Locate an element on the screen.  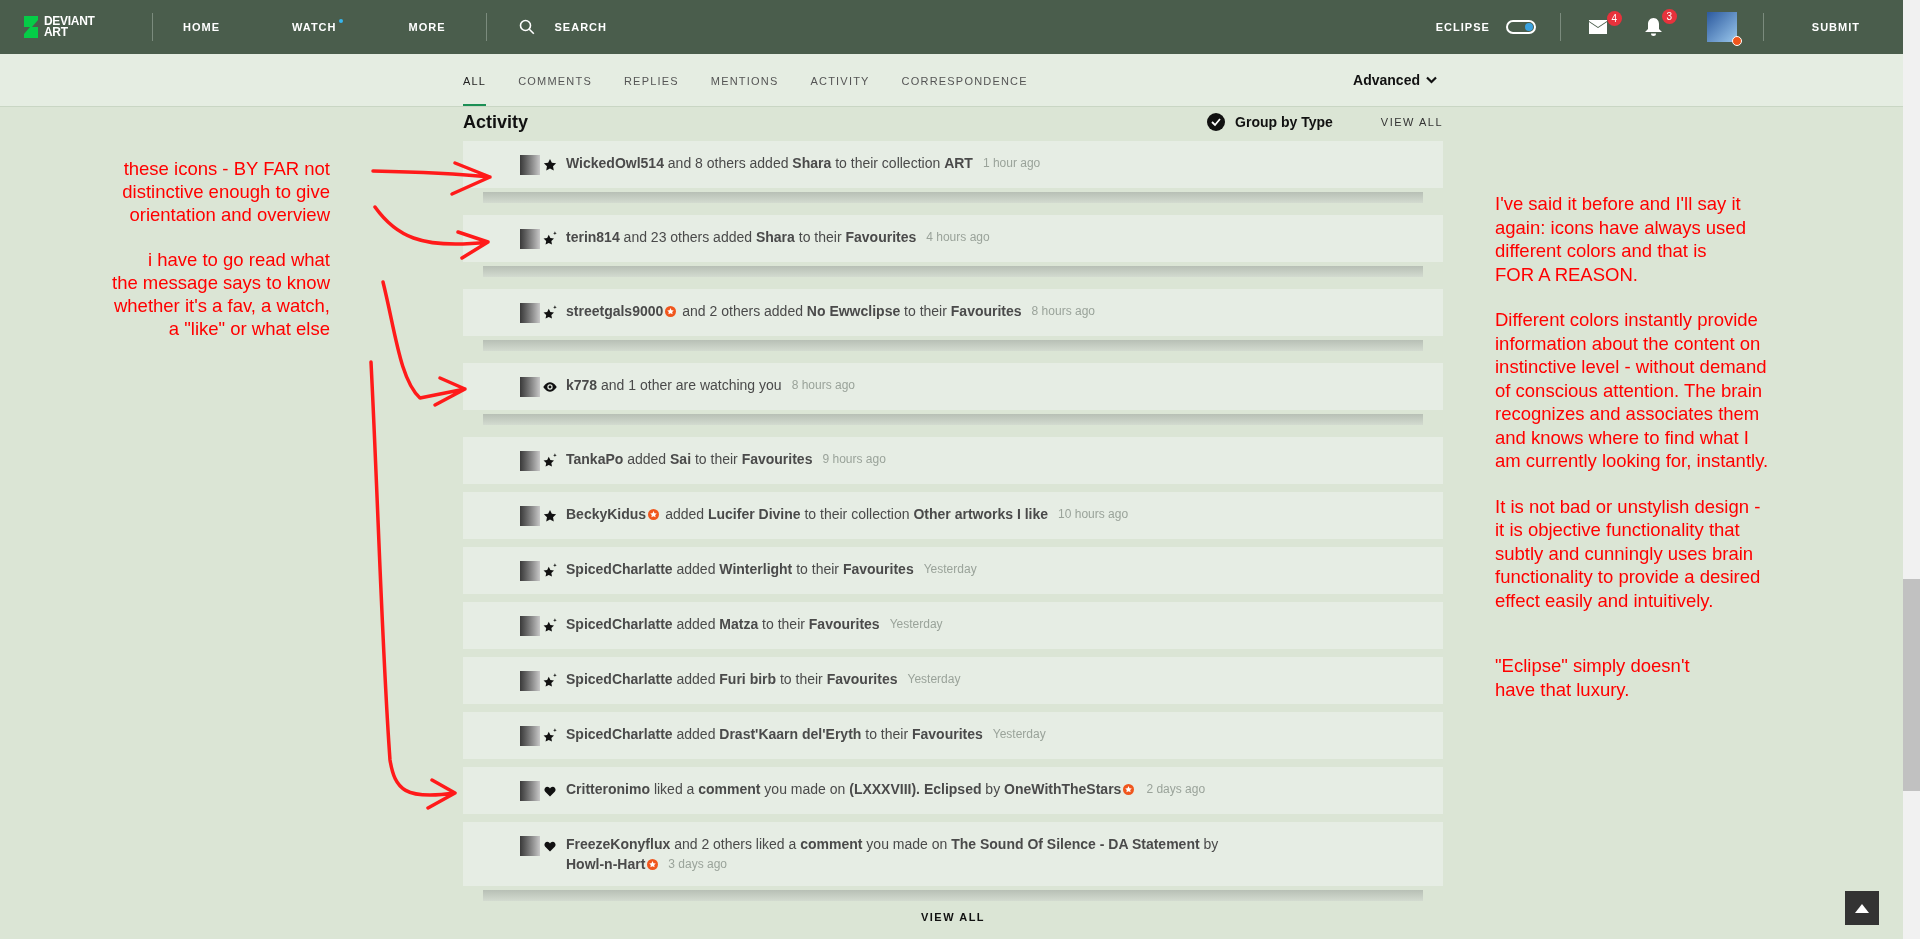
mail-button is located at coordinates (1597, 27).